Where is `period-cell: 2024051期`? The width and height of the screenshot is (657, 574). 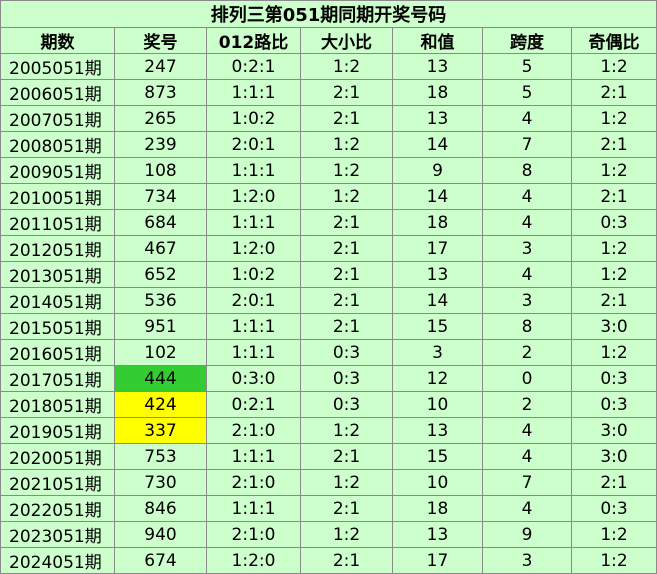
period-cell: 2024051期 is located at coordinates (57, 560).